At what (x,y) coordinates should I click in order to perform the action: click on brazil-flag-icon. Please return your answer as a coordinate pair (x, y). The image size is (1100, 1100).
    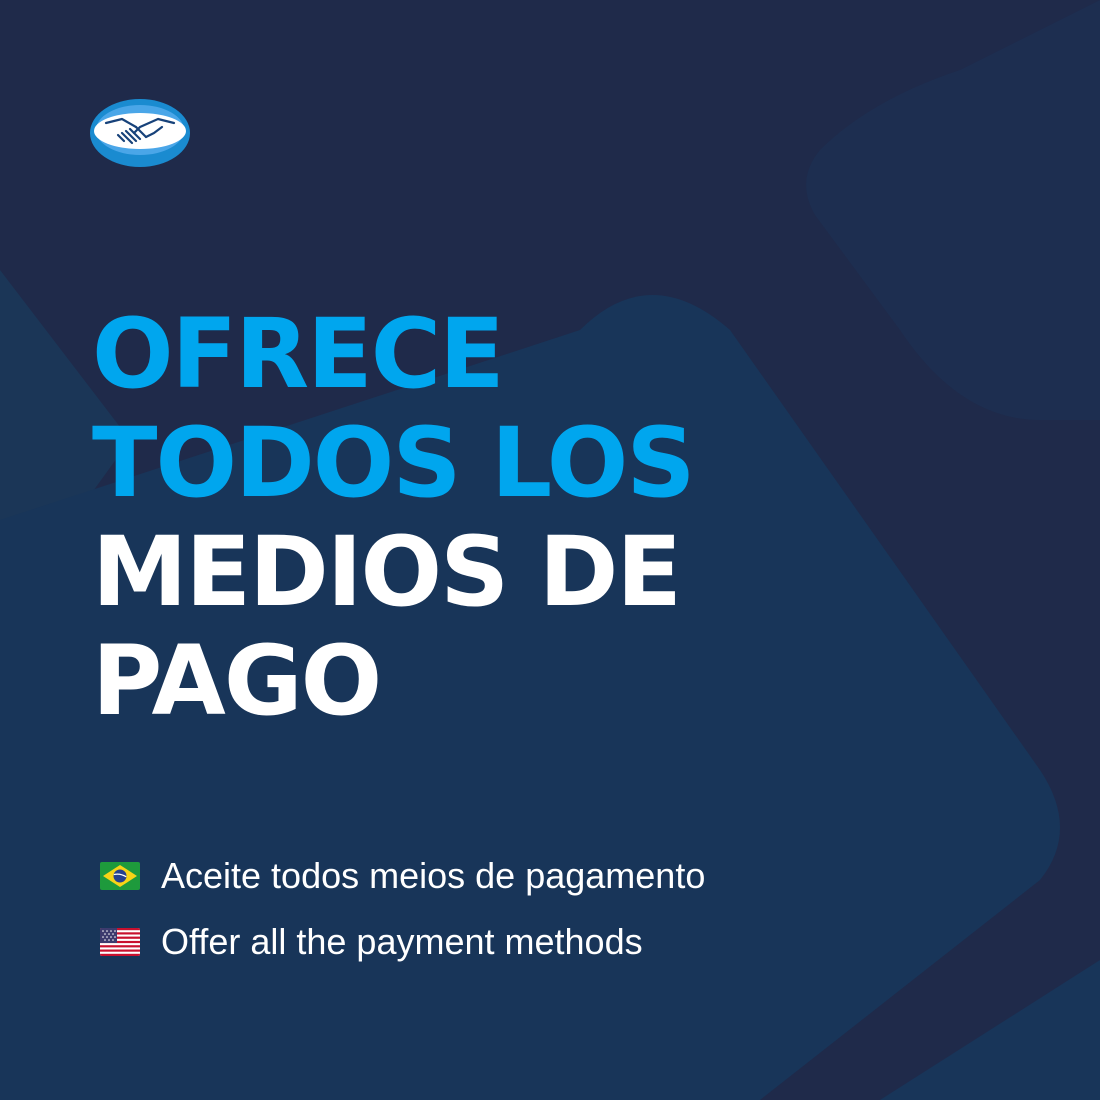
    Looking at the image, I should click on (120, 876).